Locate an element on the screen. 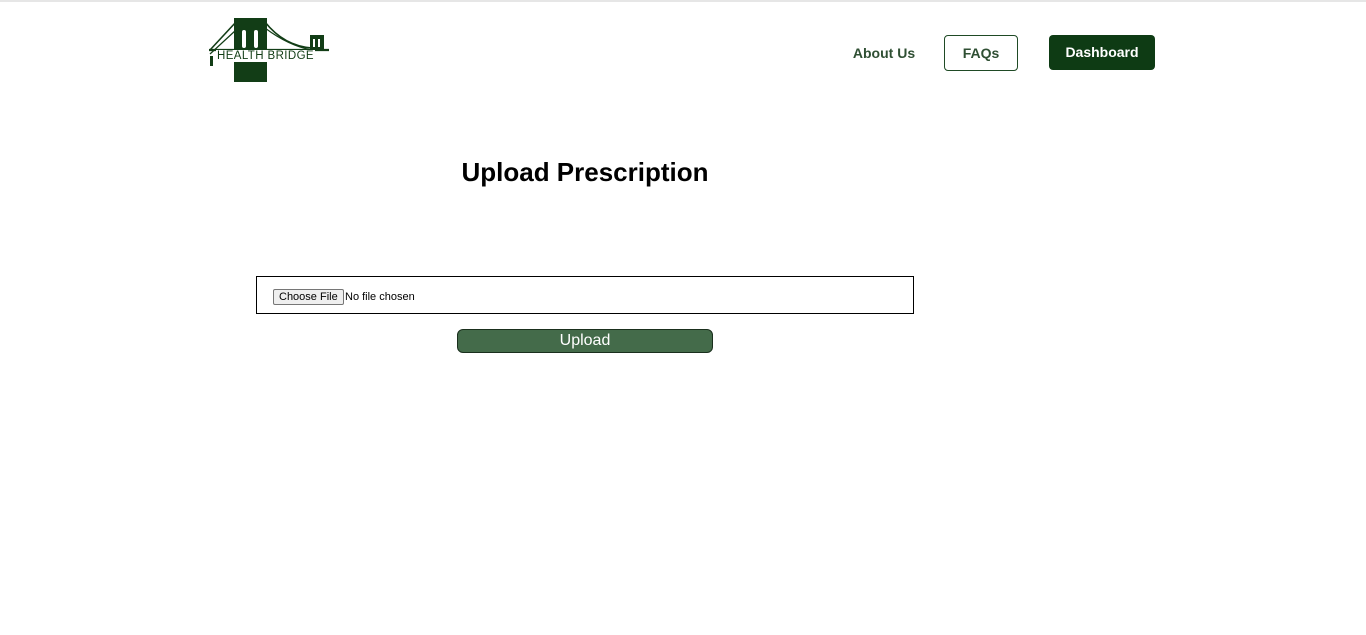 The image size is (1366, 635). nav-dashboard-button: Dashboard is located at coordinates (1102, 52).